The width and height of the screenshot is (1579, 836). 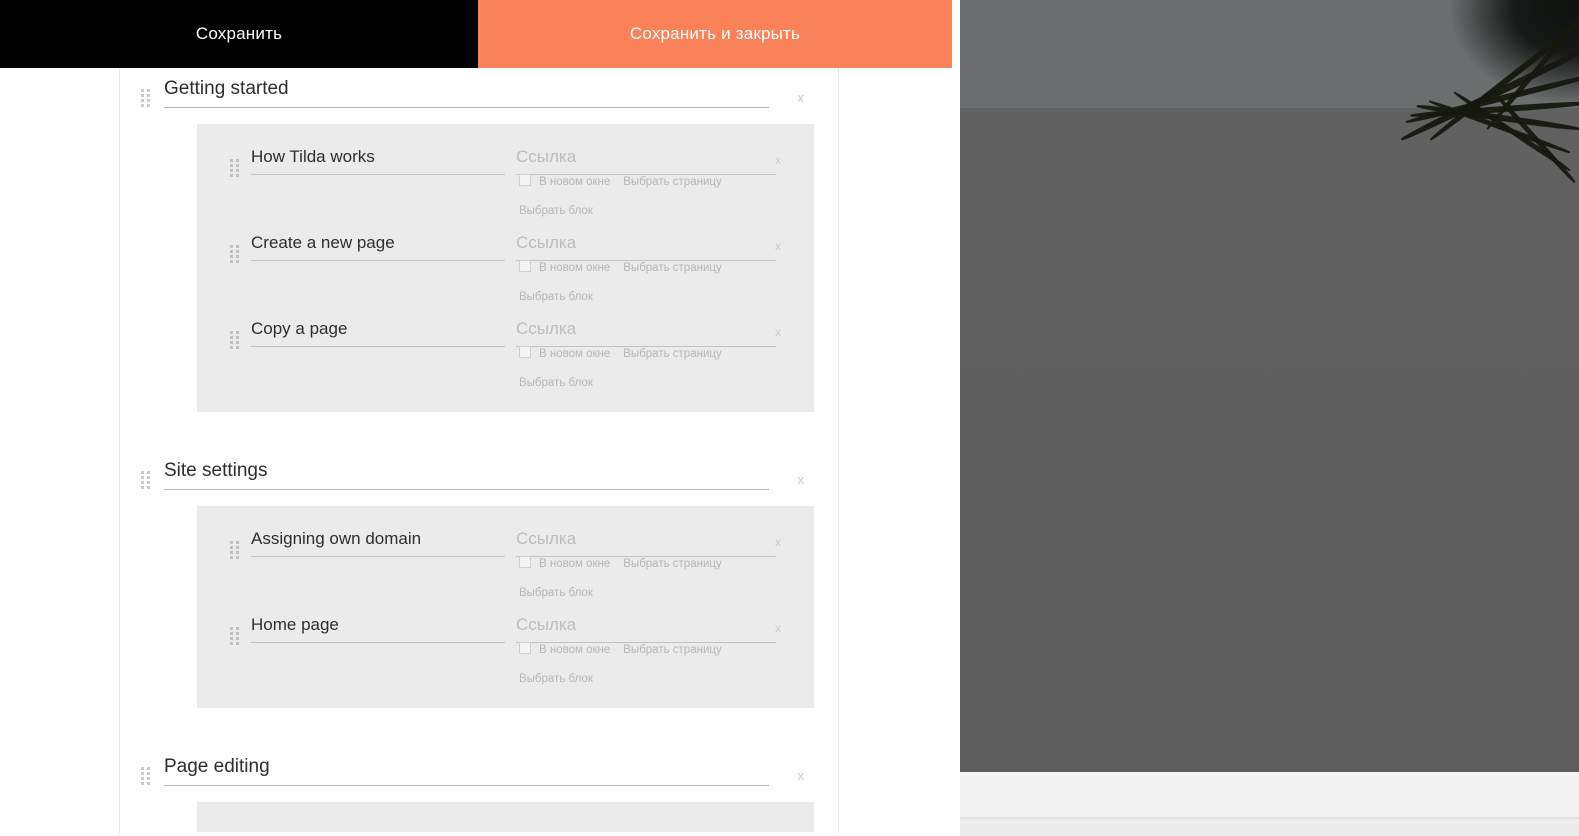 I want to click on site-footer-band, so click(x=1269, y=795).